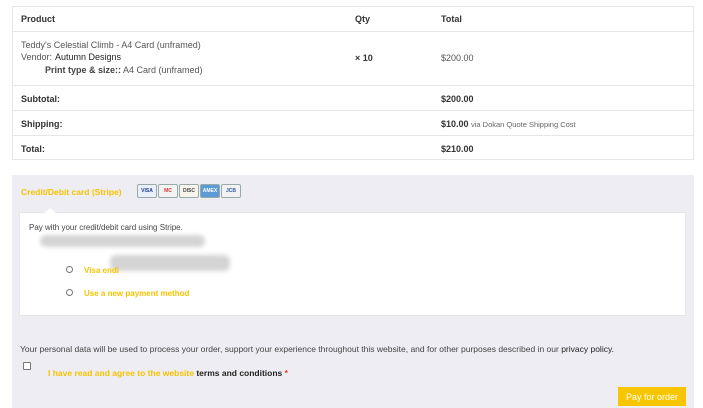 This screenshot has width=703, height=408. Describe the element at coordinates (455, 124) in the screenshot. I see `shipping-value: $10.00` at that location.